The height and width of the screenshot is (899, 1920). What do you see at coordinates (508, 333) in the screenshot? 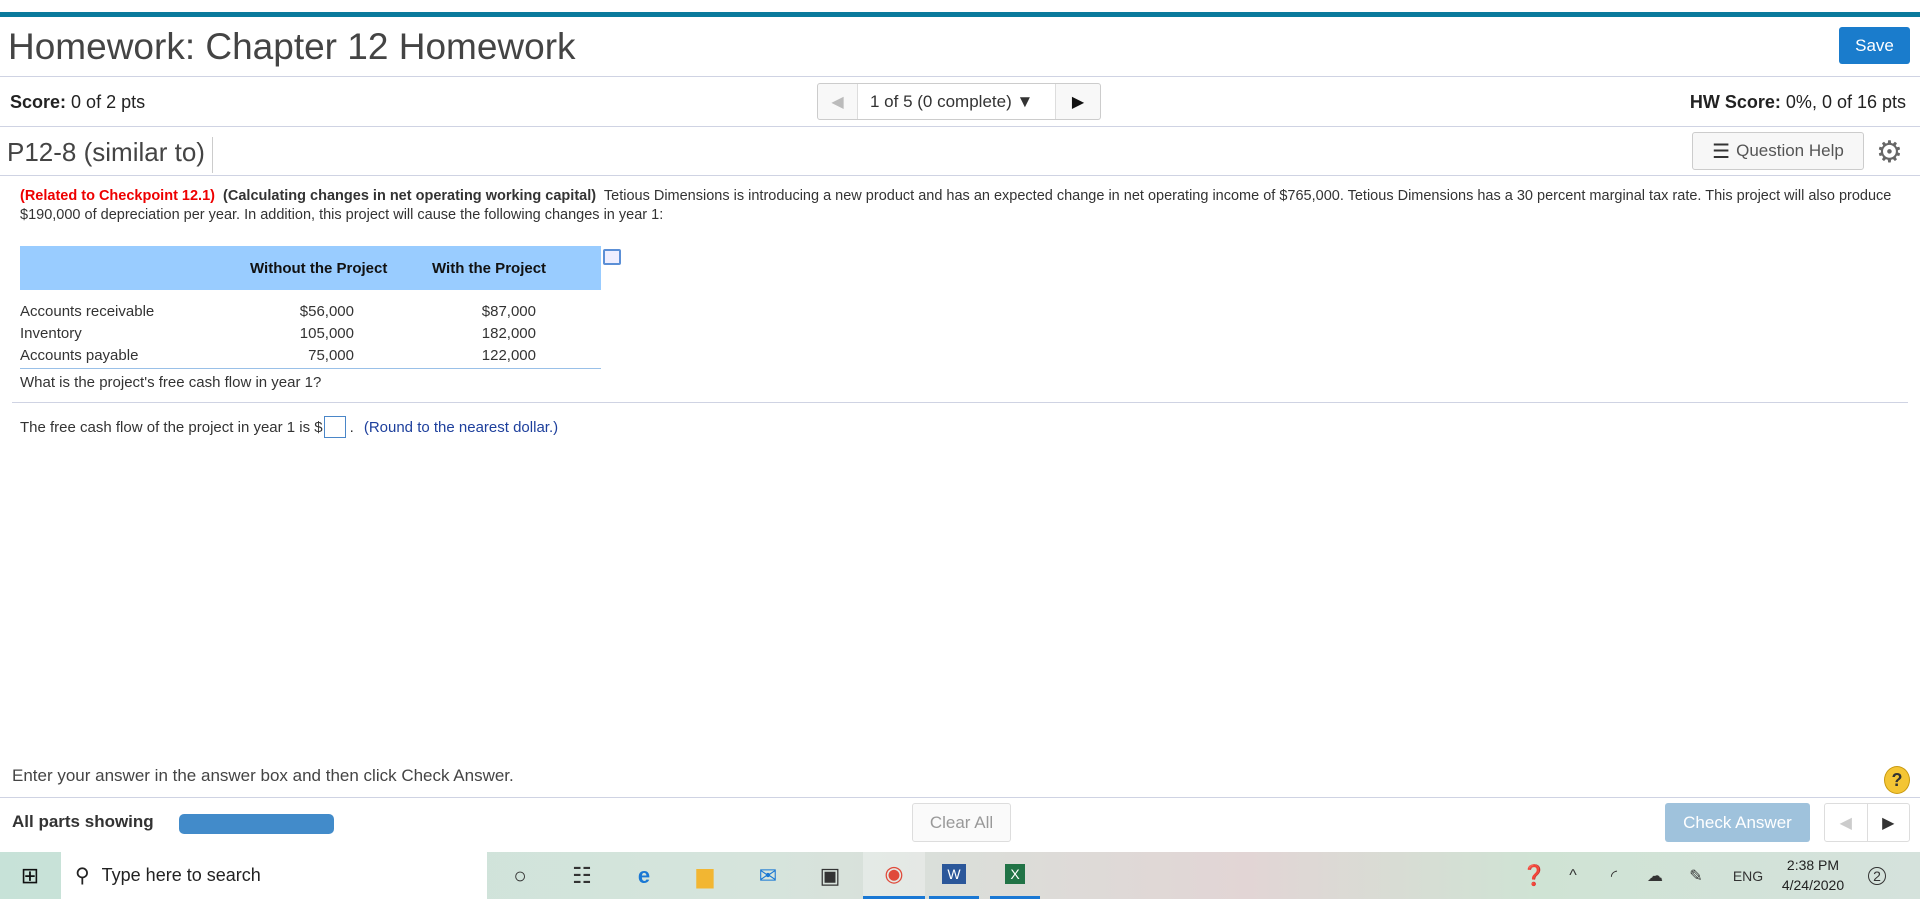
I see `cell-with: 182,000` at bounding box center [508, 333].